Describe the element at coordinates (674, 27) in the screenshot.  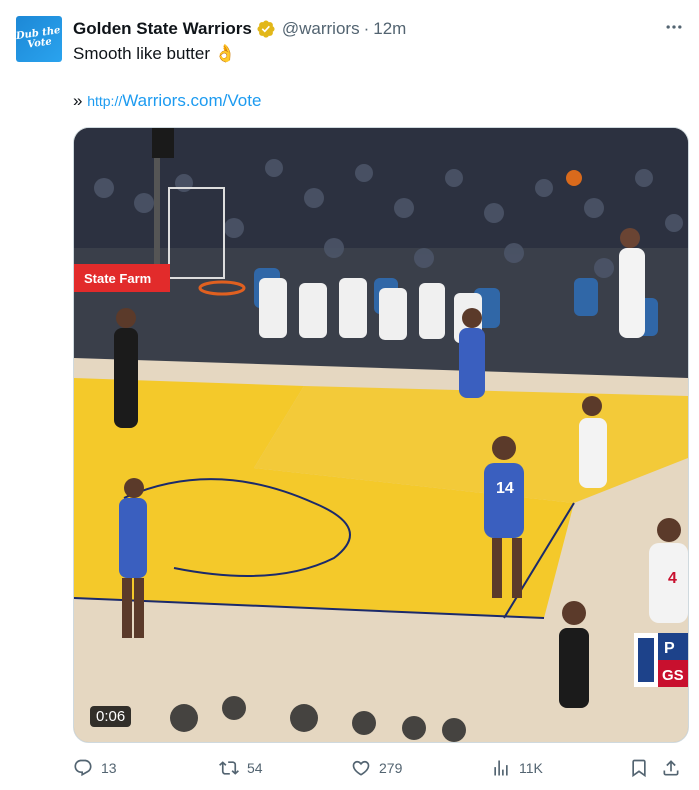
I see `more-options-icon` at that location.